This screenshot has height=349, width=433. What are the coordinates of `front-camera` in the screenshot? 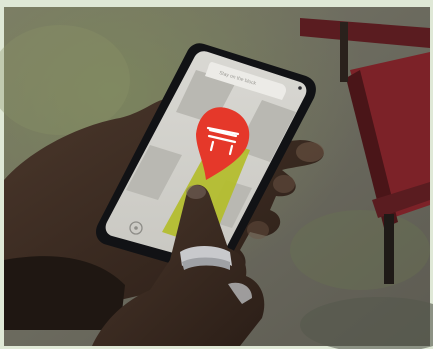 It's located at (300, 88).